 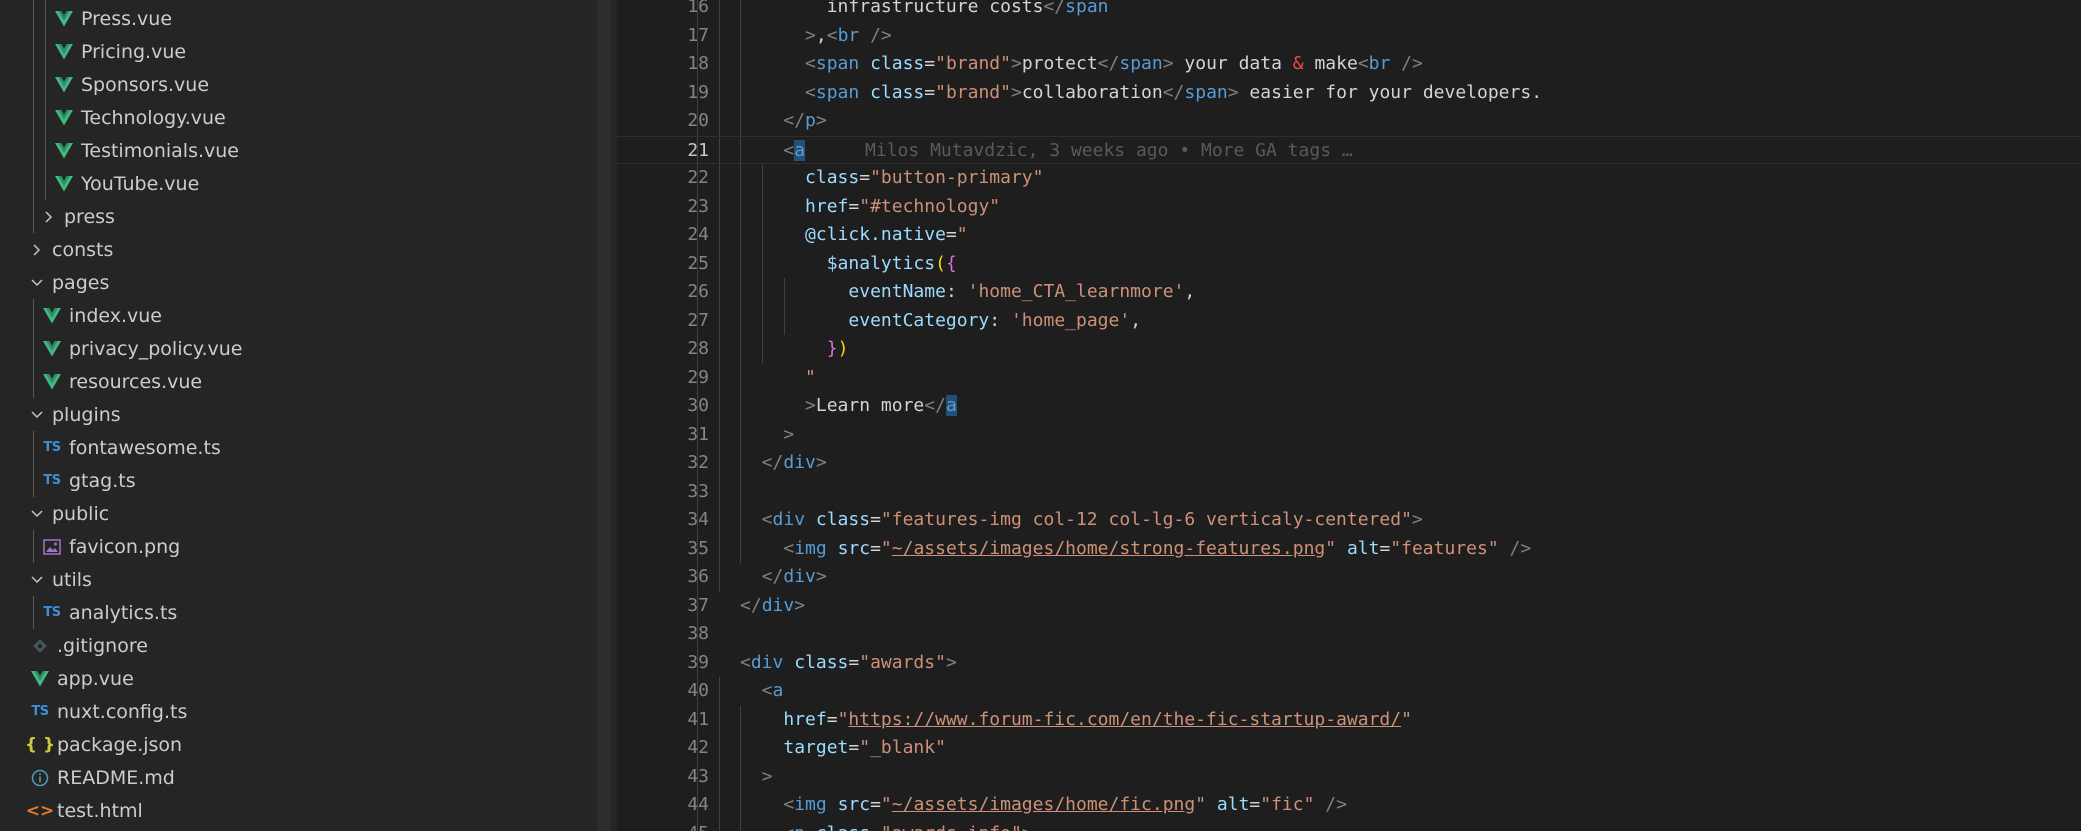 I want to click on line-number: 39, so click(x=698, y=662).